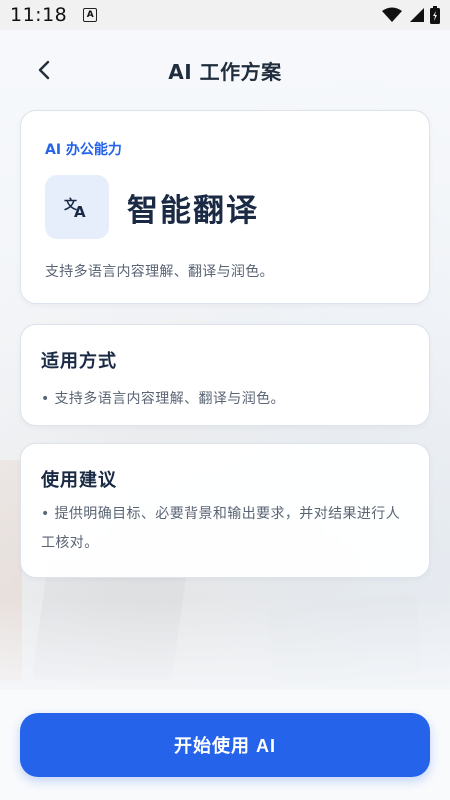  I want to click on status-icons, so click(411, 15).